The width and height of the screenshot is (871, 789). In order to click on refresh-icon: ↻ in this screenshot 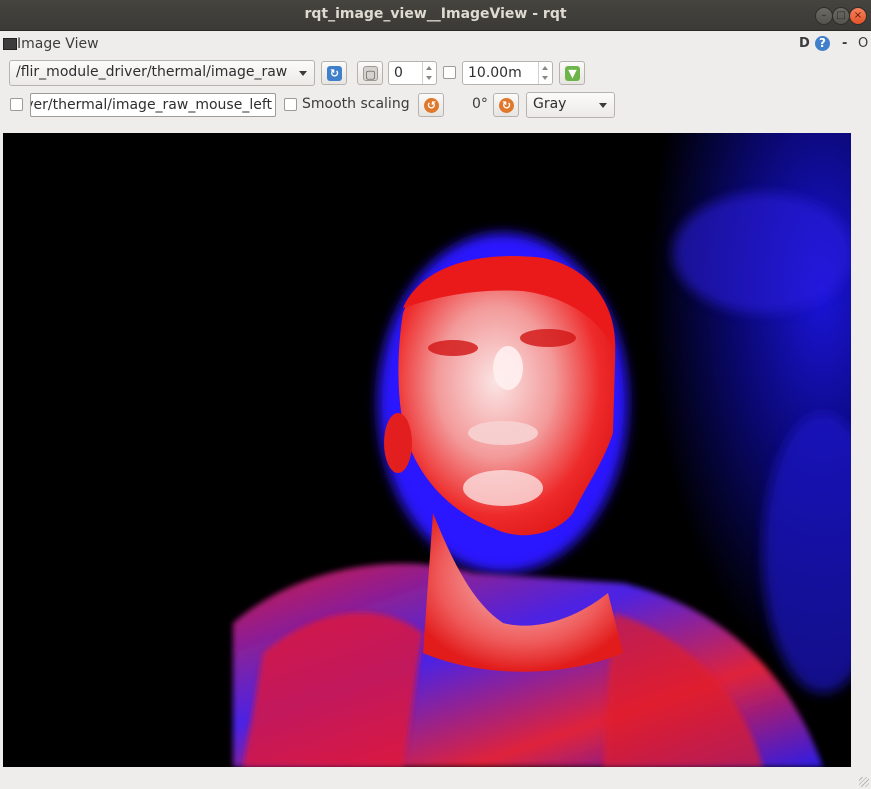, I will do `click(334, 73)`.